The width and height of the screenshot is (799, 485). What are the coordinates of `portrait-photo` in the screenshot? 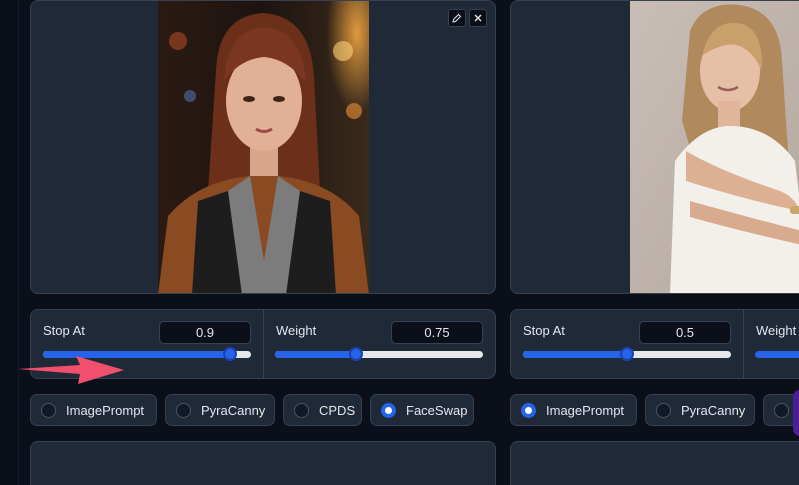 It's located at (714, 147).